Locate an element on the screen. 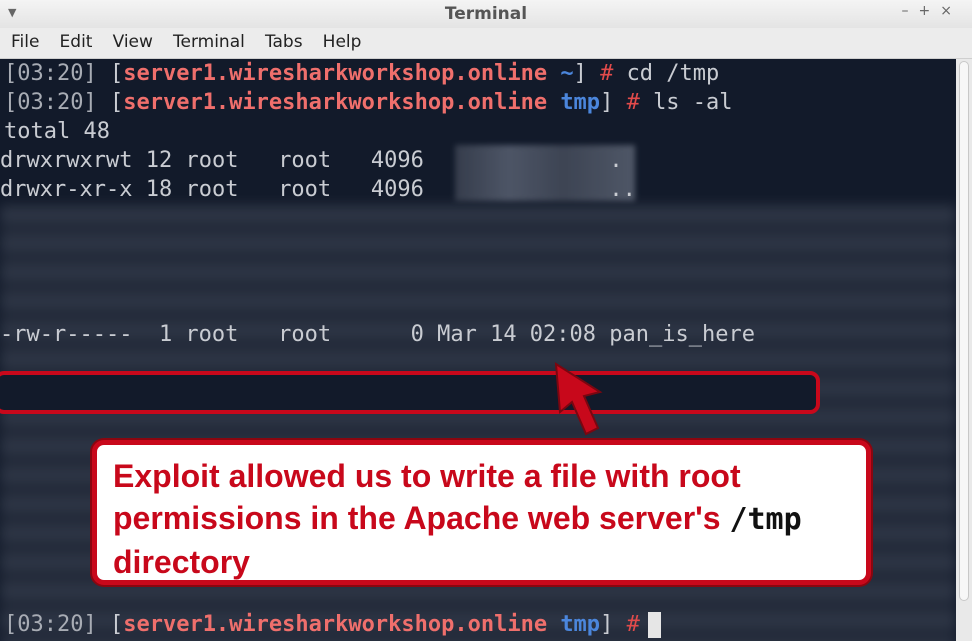  menu-help: Help is located at coordinates (342, 40).